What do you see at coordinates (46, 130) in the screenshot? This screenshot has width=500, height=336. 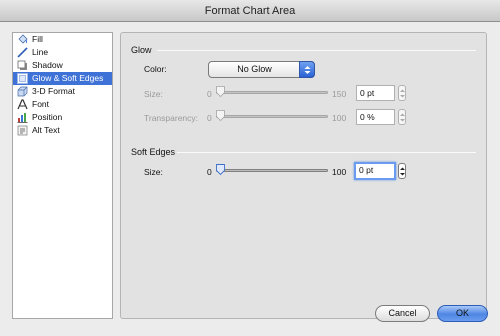 I see `sidebar-item-label: Alt Text` at bounding box center [46, 130].